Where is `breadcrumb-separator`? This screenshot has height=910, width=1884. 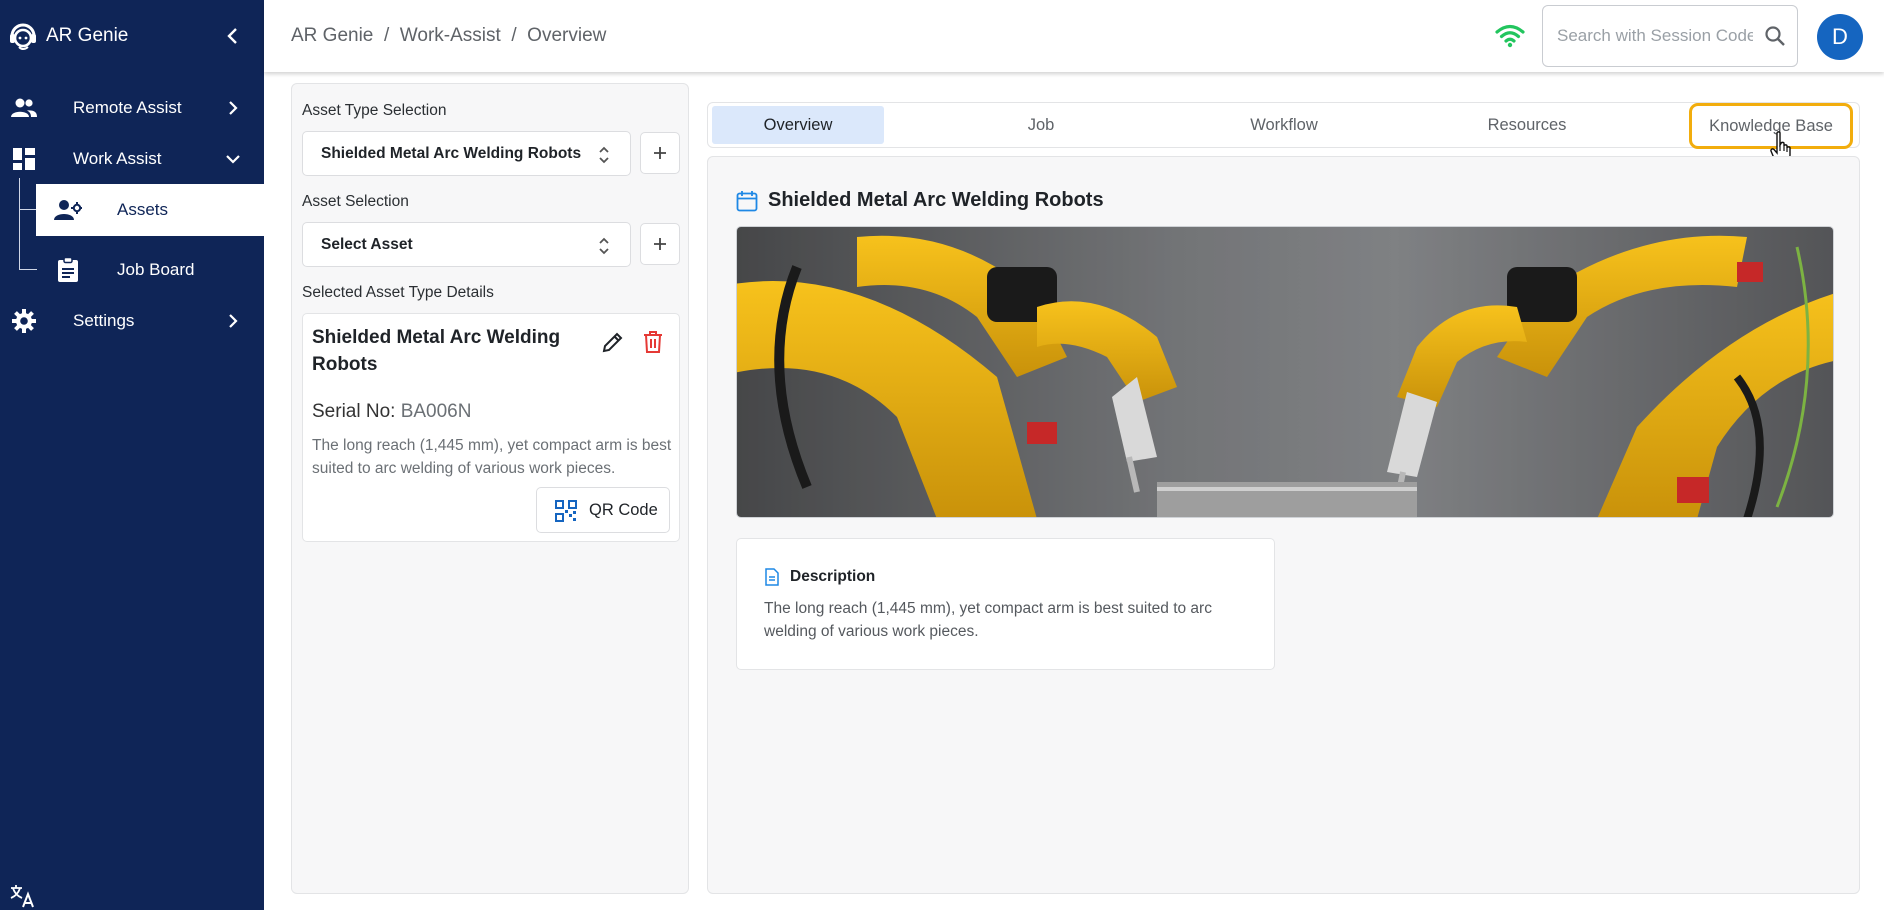
breadcrumb-separator is located at coordinates (378, 36).